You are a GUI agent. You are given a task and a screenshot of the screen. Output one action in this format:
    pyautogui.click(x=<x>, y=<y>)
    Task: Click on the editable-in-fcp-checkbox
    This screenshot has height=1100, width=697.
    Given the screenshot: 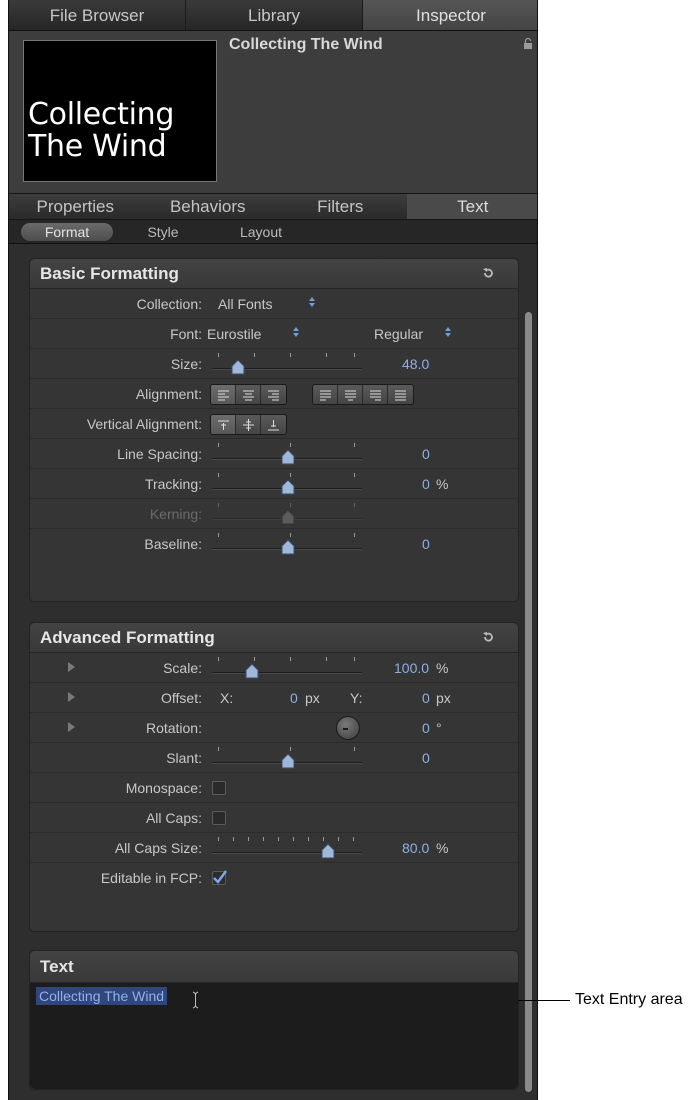 What is the action you would take?
    pyautogui.click(x=219, y=877)
    